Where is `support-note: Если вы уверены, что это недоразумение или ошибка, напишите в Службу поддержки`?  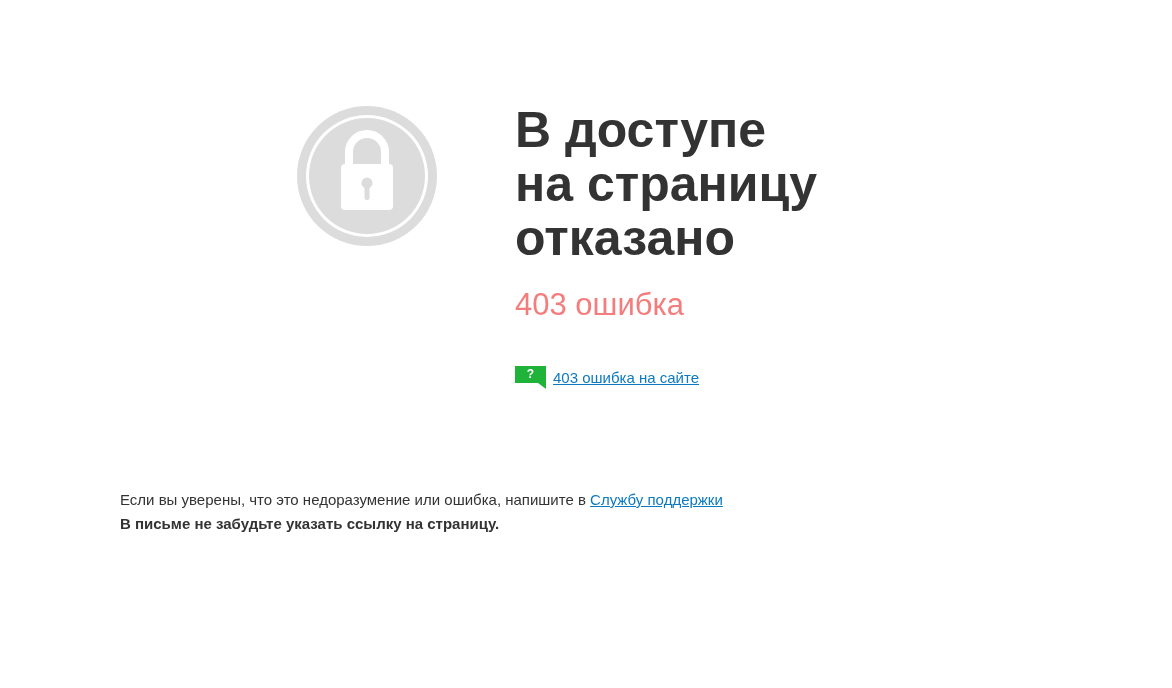
support-note: Если вы уверены, что это недоразумение или ошибка, напишите в Службу поддержки is located at coordinates (422, 500).